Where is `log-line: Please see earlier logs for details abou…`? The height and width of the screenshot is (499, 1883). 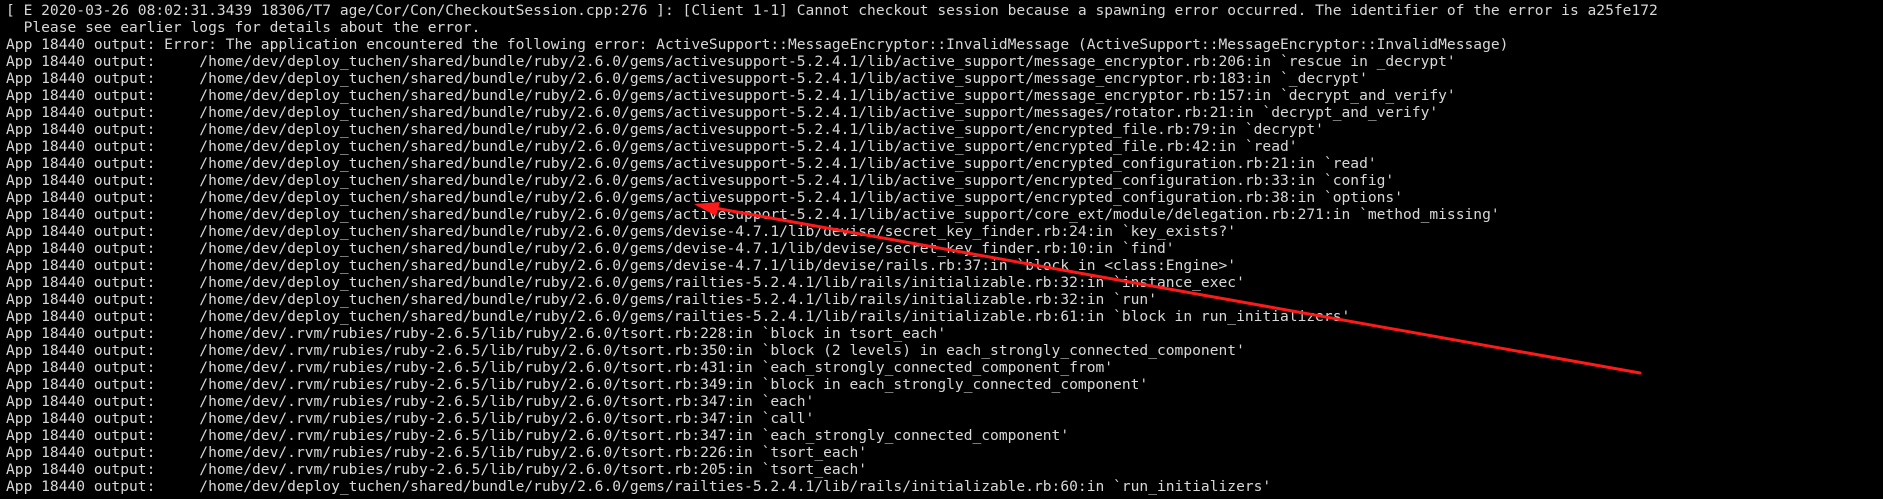 log-line: Please see earlier logs for details abou… is located at coordinates (243, 27).